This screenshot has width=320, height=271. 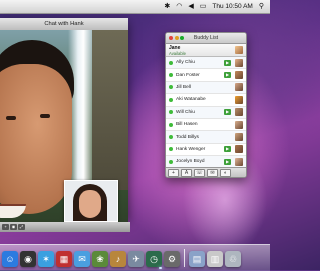 What do you see at coordinates (215, 259) in the screenshot?
I see `documents-stack-icon: ▥` at bounding box center [215, 259].